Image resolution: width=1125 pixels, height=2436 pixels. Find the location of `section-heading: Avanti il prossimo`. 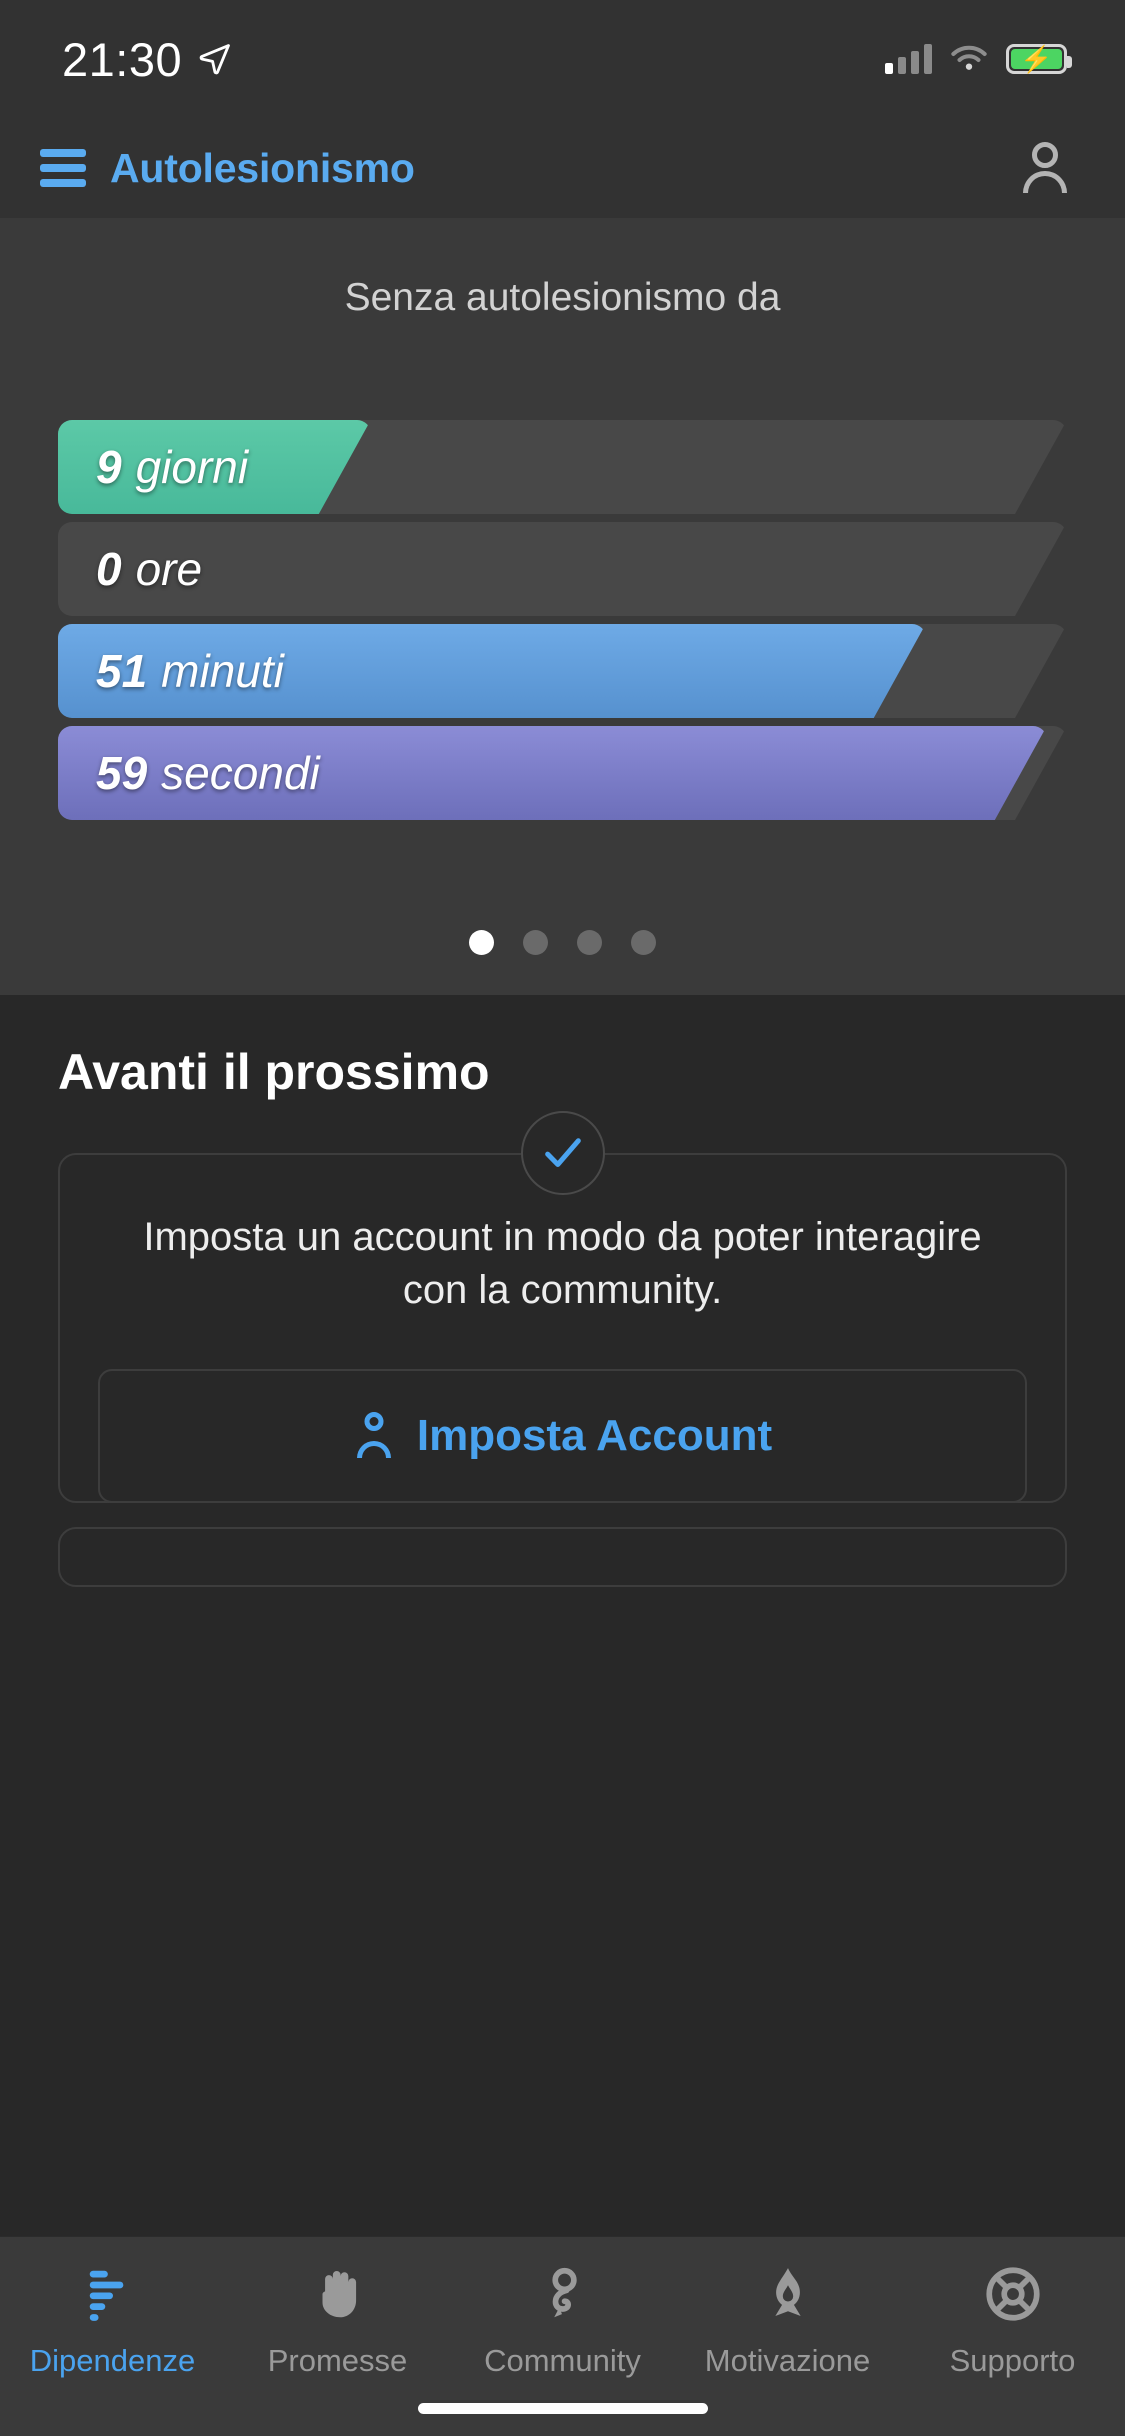

section-heading: Avanti il prossimo is located at coordinates (274, 1072).